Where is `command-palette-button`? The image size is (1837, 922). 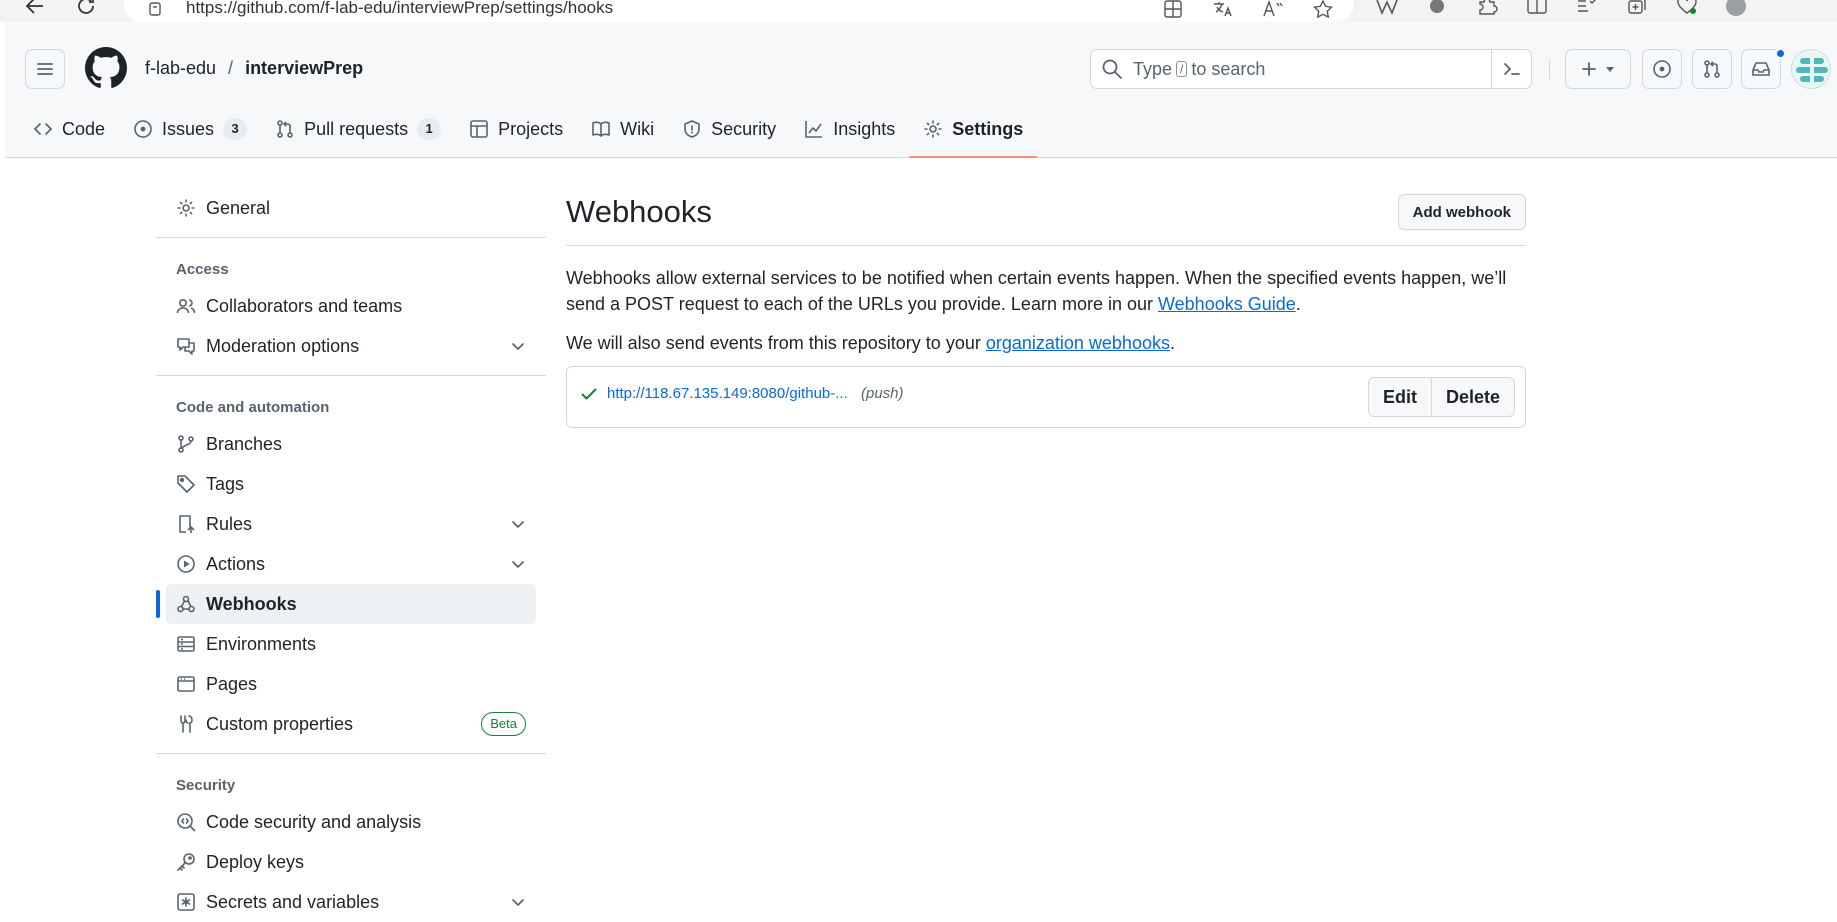 command-palette-button is located at coordinates (1511, 69).